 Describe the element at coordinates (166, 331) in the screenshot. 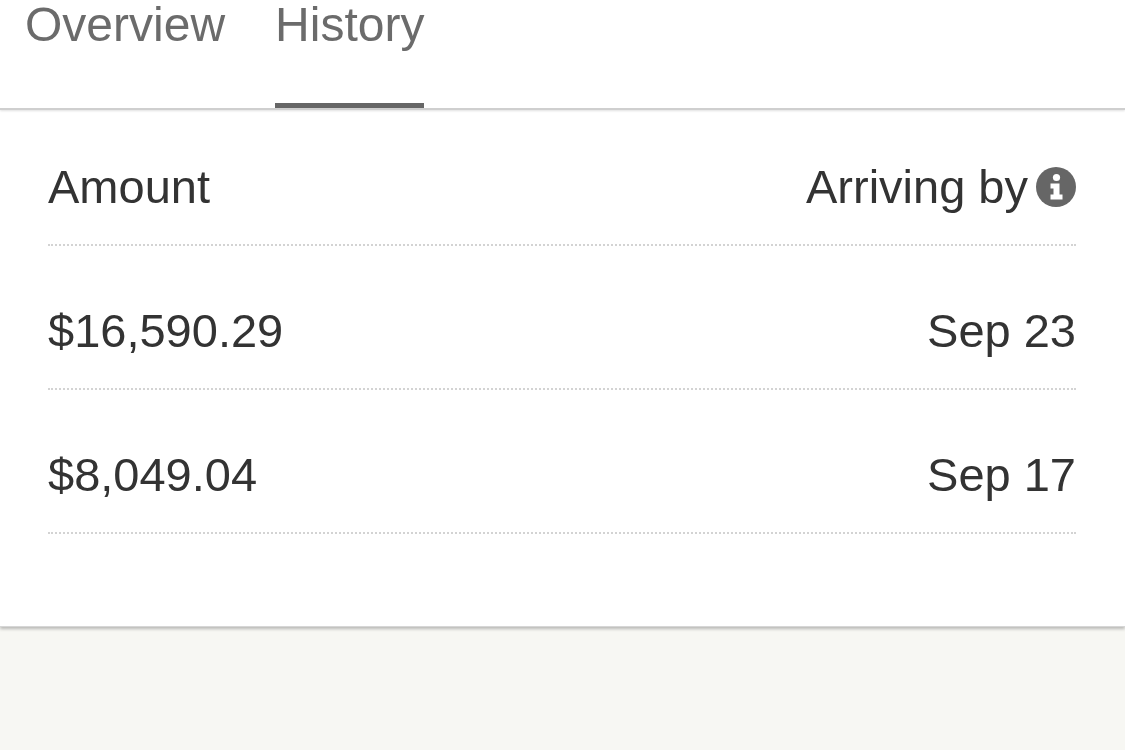

I see `table-cell: $16,590.29` at that location.